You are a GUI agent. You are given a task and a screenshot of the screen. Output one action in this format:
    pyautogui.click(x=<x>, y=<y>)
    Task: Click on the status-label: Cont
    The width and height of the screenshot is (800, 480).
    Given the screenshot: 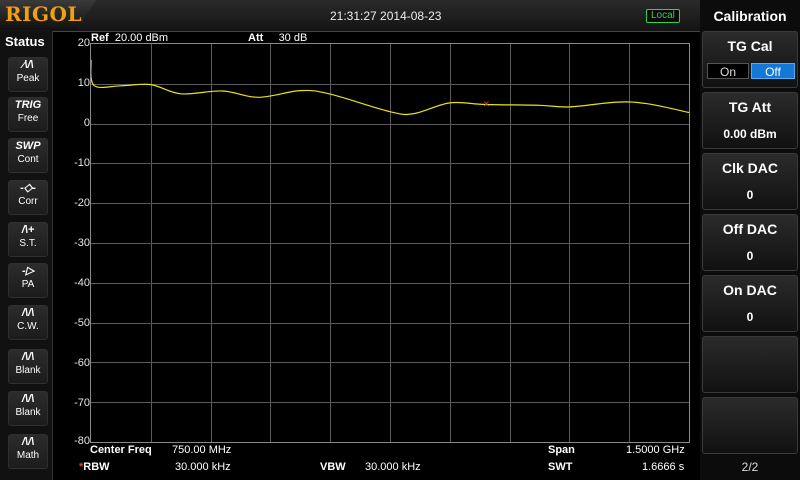 What is the action you would take?
    pyautogui.click(x=28, y=159)
    